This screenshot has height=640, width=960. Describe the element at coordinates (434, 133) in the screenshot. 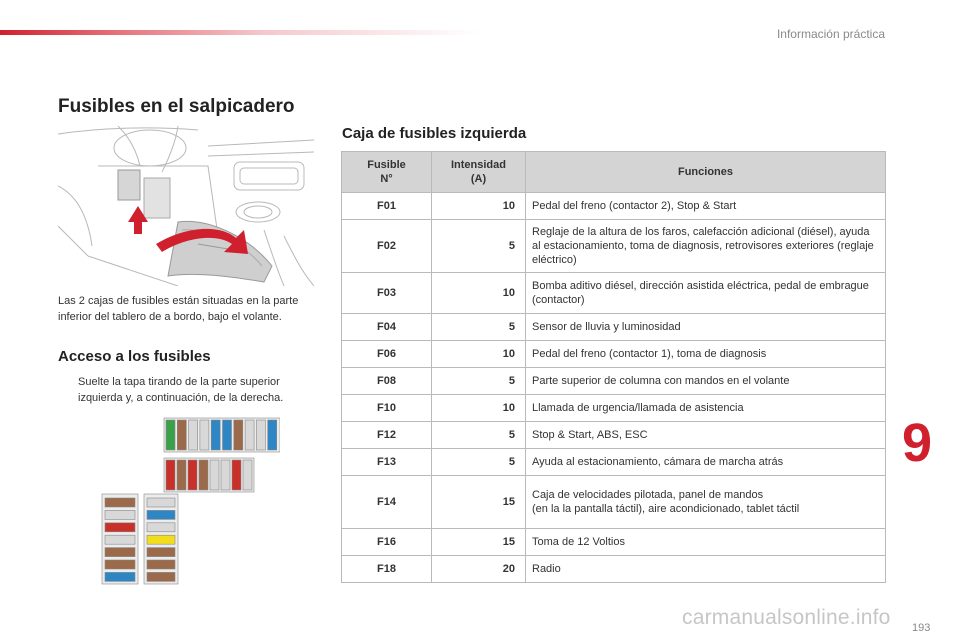

I see `table-title: Caja de fusibles izquierda` at that location.